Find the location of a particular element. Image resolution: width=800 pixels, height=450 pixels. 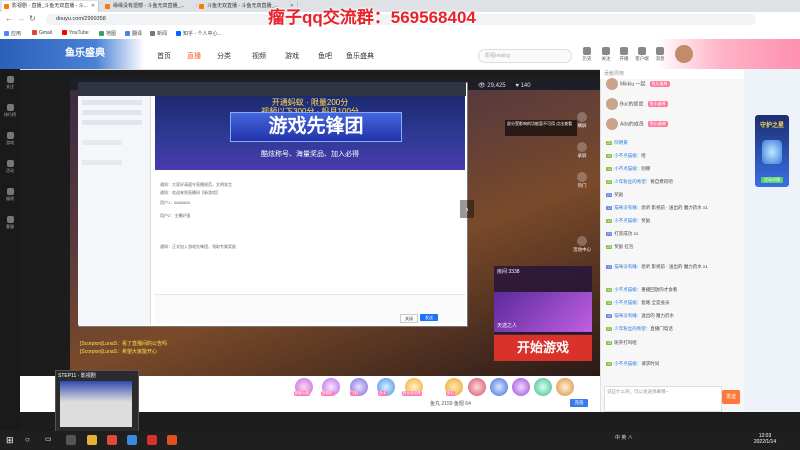

sidebar-item-service: 客服 is located at coordinates (10, 223).